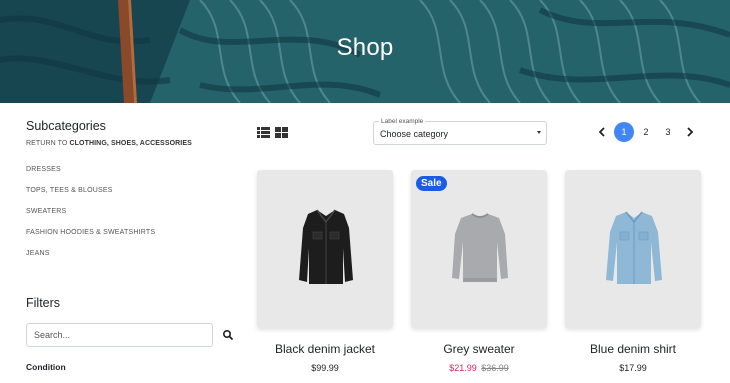  I want to click on grey-sweater-image, so click(480, 247).